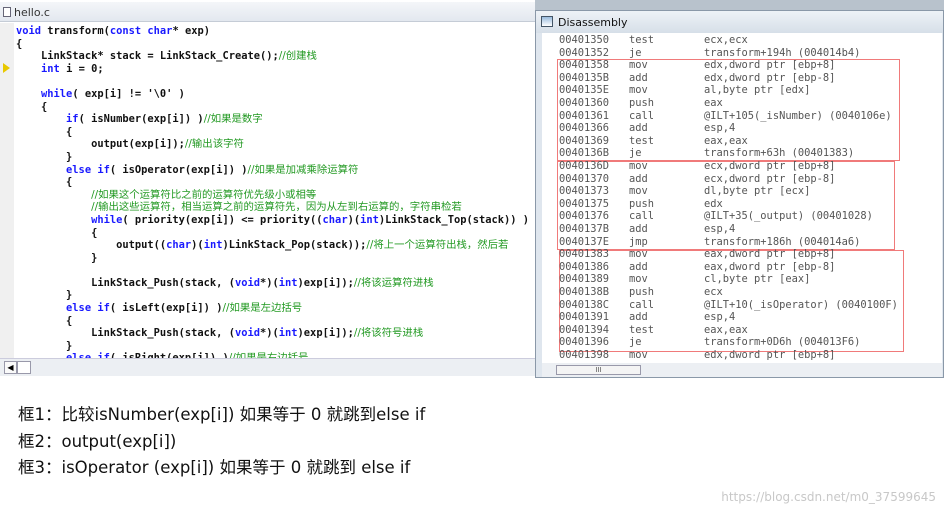  Describe the element at coordinates (742, 229) in the screenshot. I see `disassembly-row: 0040137B add esp,4` at that location.